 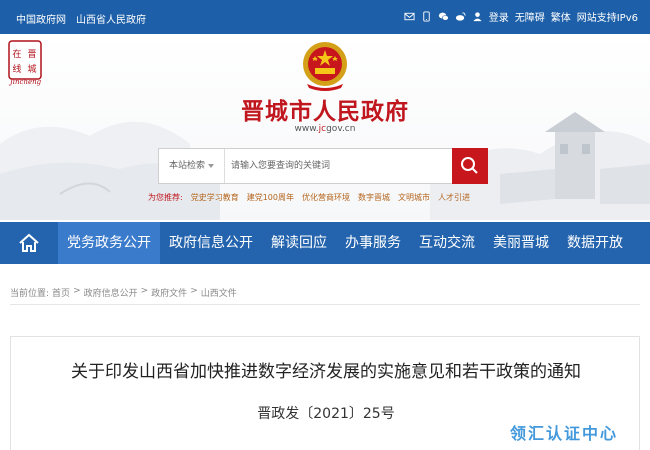 What do you see at coordinates (477, 17) in the screenshot?
I see `user-icon` at bounding box center [477, 17].